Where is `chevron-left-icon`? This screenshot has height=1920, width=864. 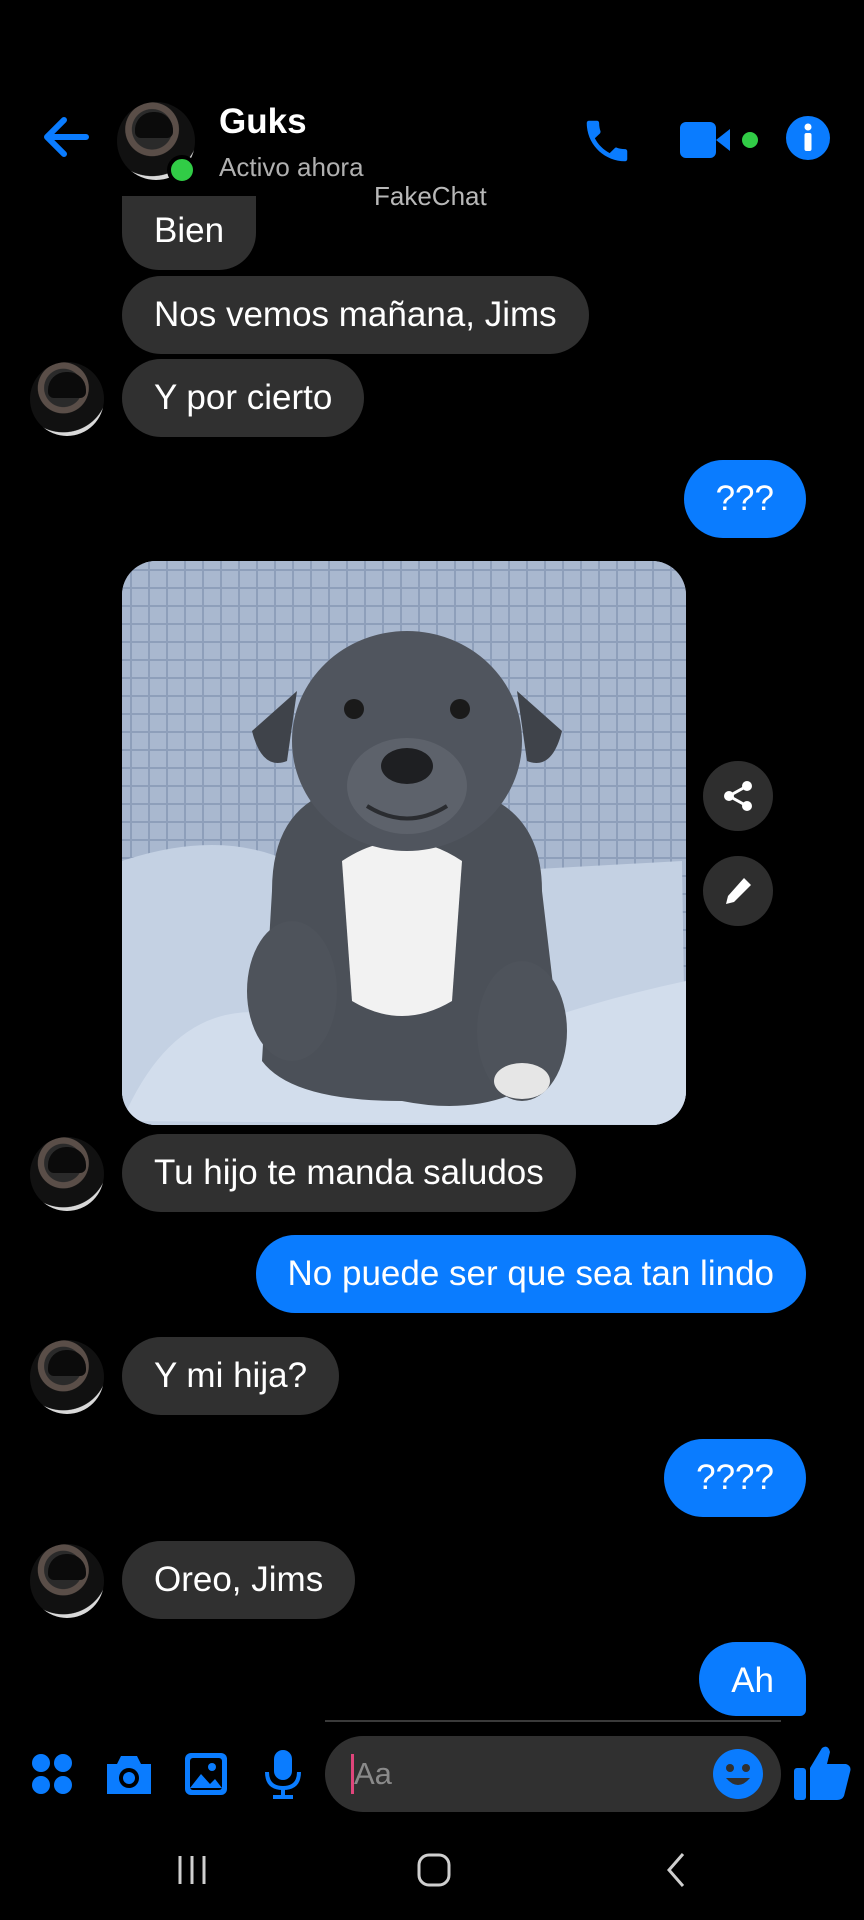 chevron-left-icon is located at coordinates (676, 1870).